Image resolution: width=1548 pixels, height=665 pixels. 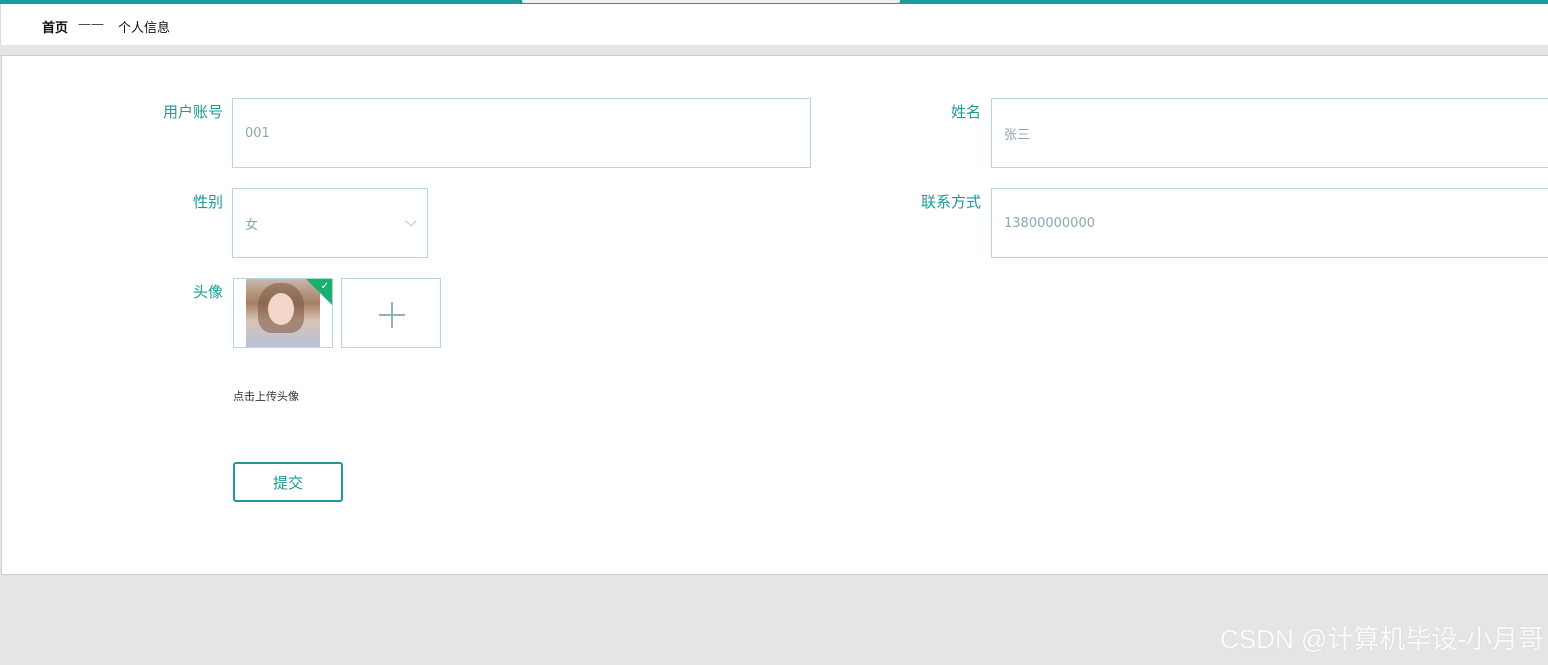 What do you see at coordinates (711, 1) in the screenshot?
I see `top-tab-indicator` at bounding box center [711, 1].